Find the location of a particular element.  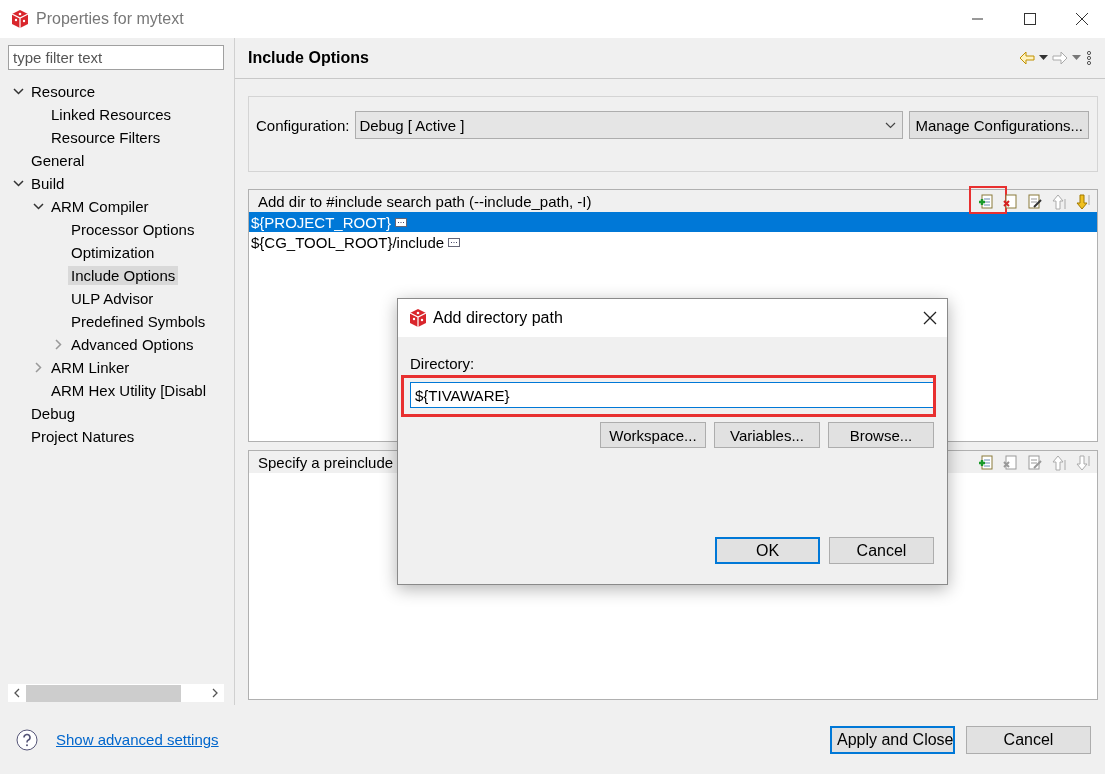

horizontal-scrollbar is located at coordinates (116, 693).